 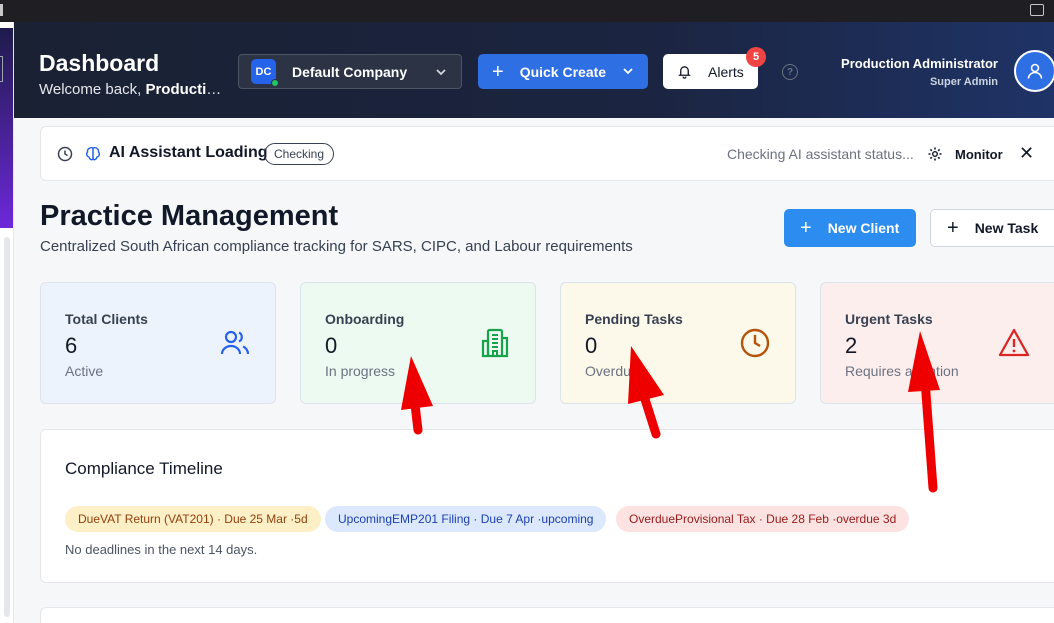 I want to click on help-icon: ?, so click(x=790, y=72).